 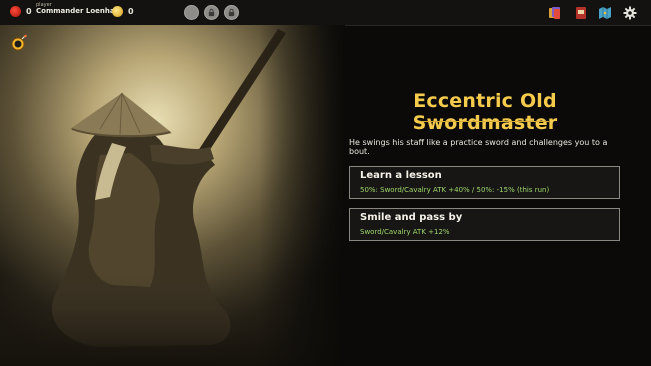 What do you see at coordinates (581, 12) in the screenshot?
I see `book-icon` at bounding box center [581, 12].